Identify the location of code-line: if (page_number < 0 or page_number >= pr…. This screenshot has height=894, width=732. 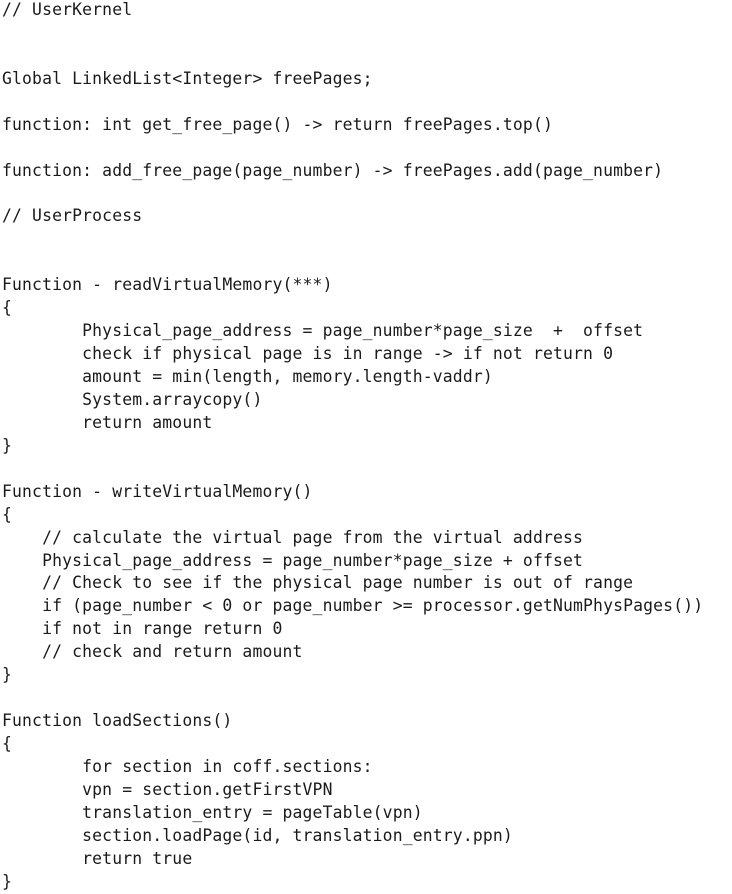
(353, 606).